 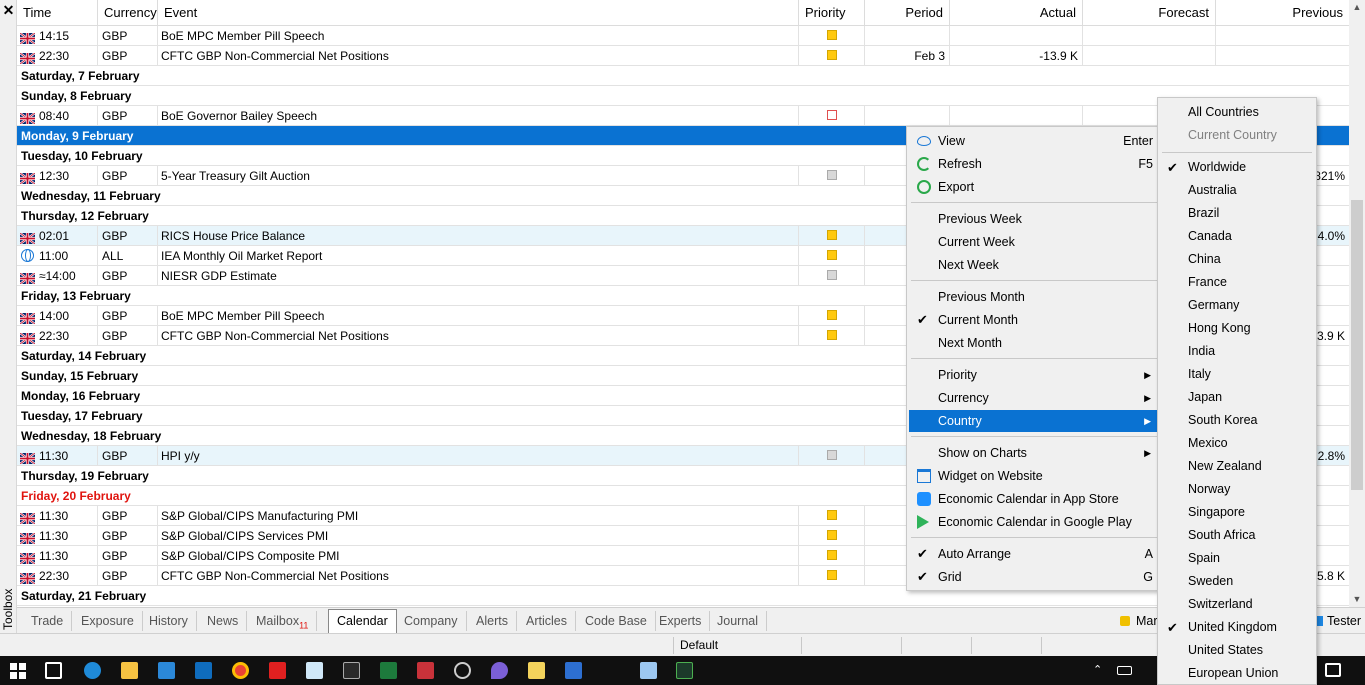 What do you see at coordinates (57, 13) in the screenshot?
I see `col-time: Time` at bounding box center [57, 13].